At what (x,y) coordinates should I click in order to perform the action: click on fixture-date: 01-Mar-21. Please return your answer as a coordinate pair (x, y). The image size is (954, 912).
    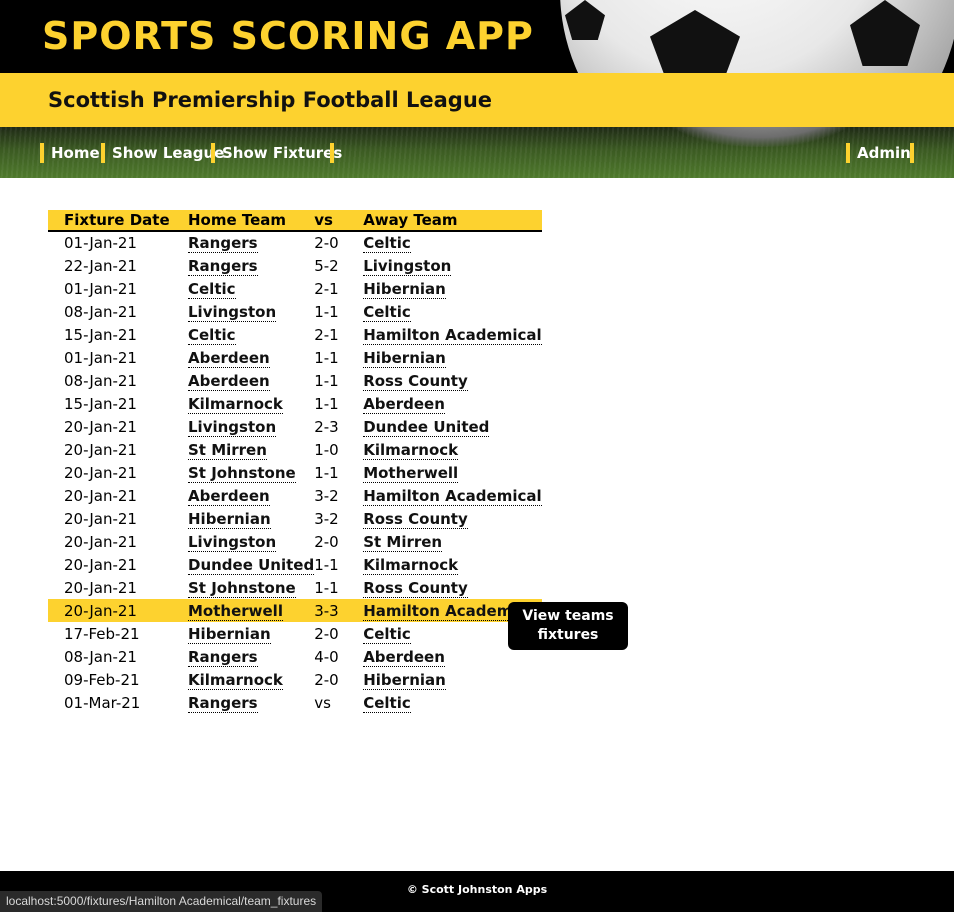
    Looking at the image, I should click on (102, 702).